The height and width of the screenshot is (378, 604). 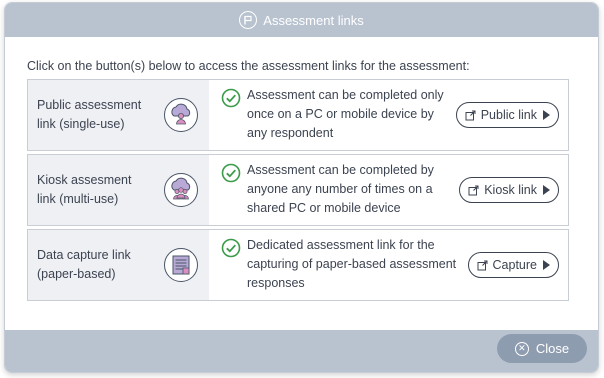 I want to click on paper-form-icon, so click(x=181, y=265).